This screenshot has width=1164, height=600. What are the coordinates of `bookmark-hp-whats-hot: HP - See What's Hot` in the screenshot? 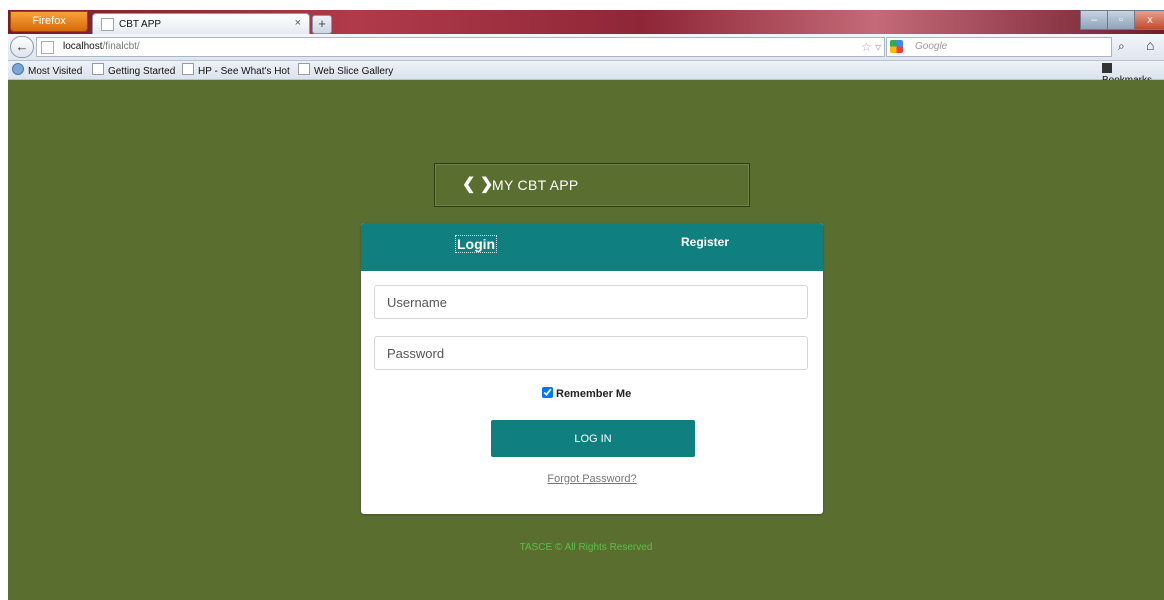 It's located at (236, 70).